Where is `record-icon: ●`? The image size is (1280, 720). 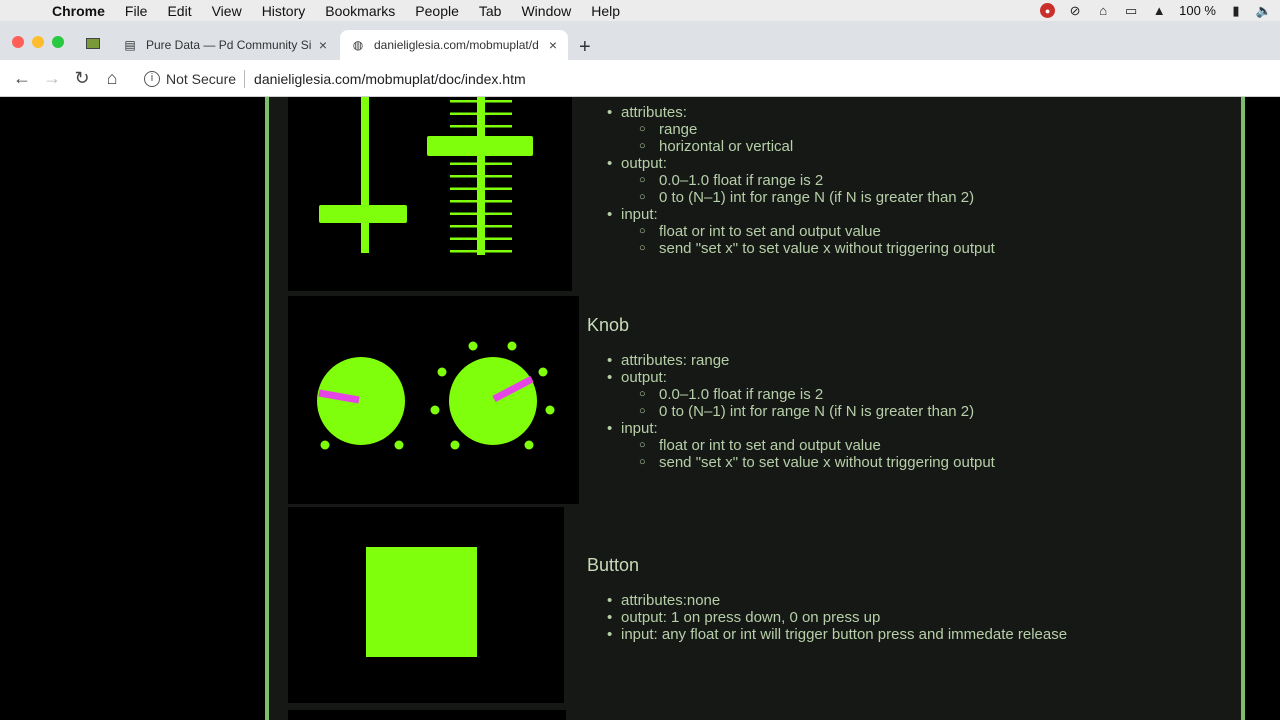 record-icon: ● is located at coordinates (1048, 10).